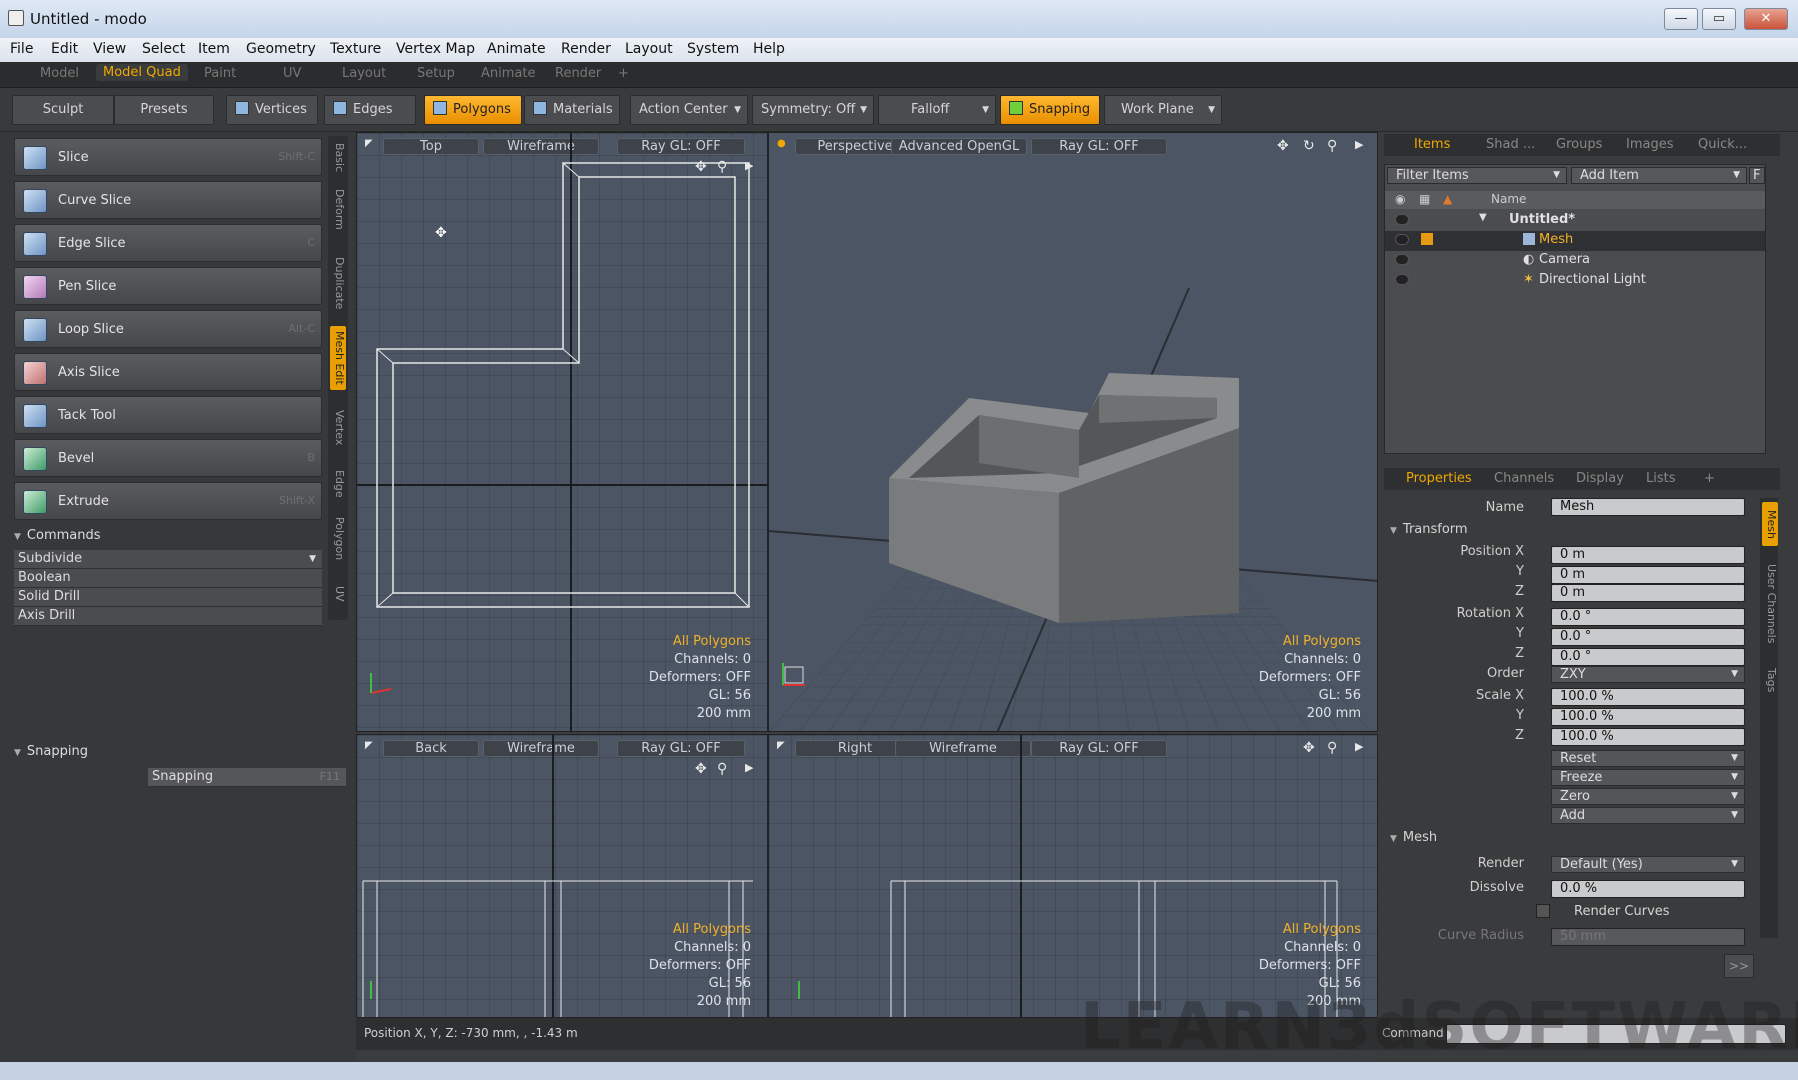  What do you see at coordinates (338, 428) in the screenshot?
I see `vtab-vertex: Vertex` at bounding box center [338, 428].